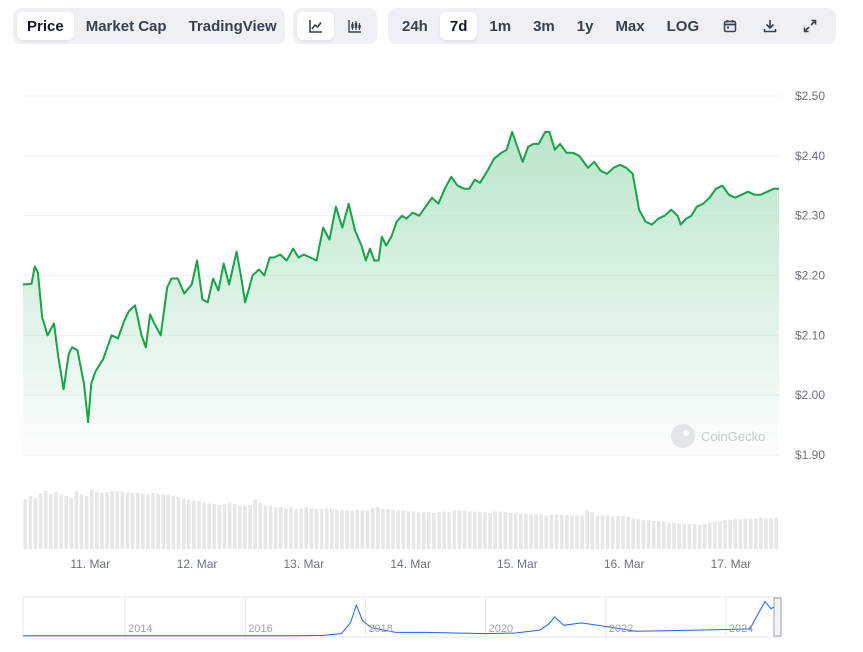  I want to click on y-tick-label: $1.90, so click(810, 455).